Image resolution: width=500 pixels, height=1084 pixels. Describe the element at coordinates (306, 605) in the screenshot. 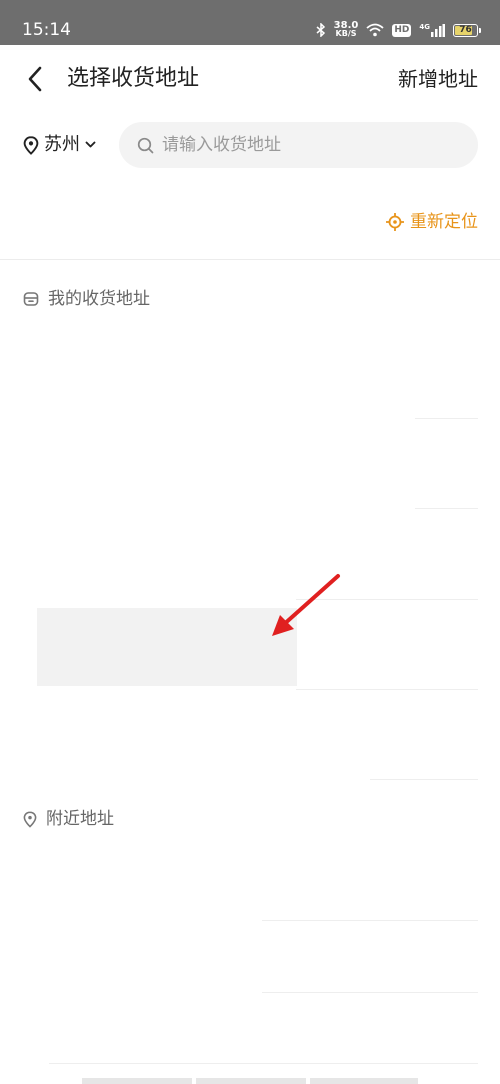

I see `annotation-arrow-icon` at that location.